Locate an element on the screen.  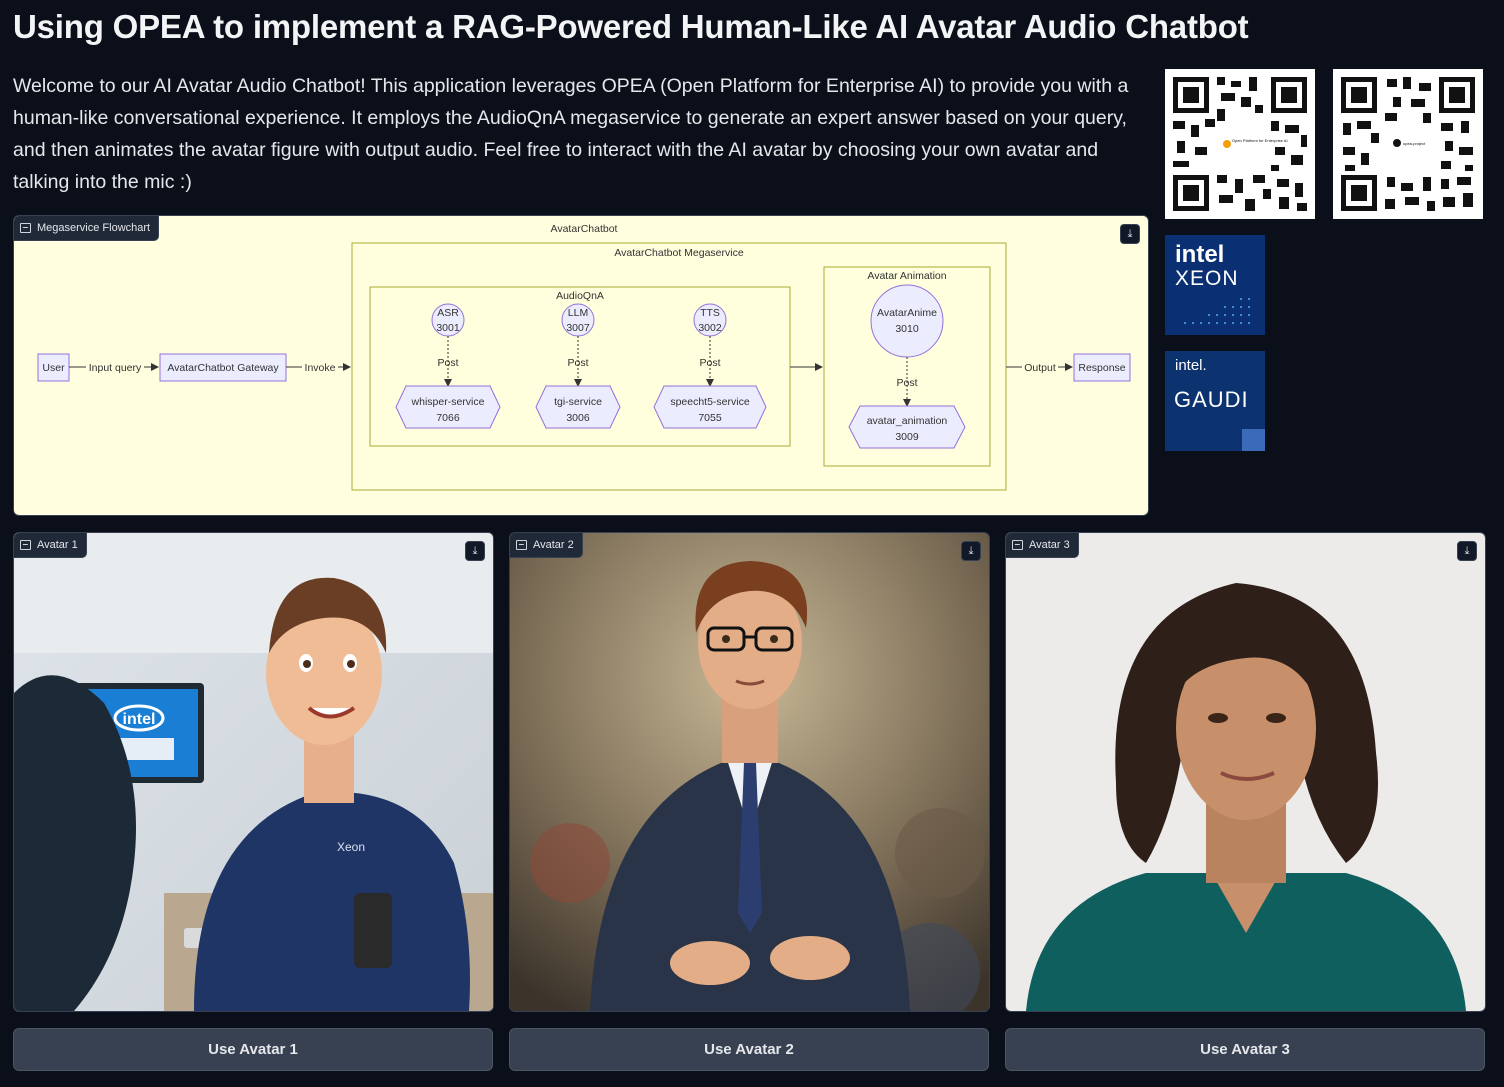
avatar-3-panel: Avatar 3 ⤓ is located at coordinates (1245, 772).